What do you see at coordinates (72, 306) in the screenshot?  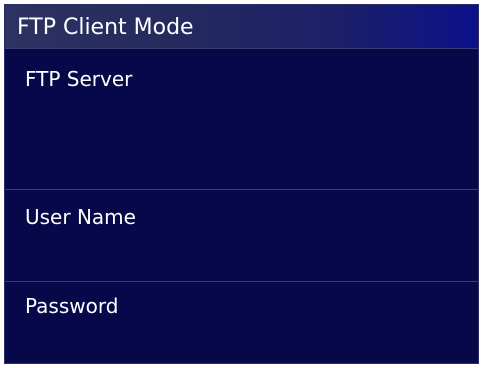 I see `password-label: Password` at bounding box center [72, 306].